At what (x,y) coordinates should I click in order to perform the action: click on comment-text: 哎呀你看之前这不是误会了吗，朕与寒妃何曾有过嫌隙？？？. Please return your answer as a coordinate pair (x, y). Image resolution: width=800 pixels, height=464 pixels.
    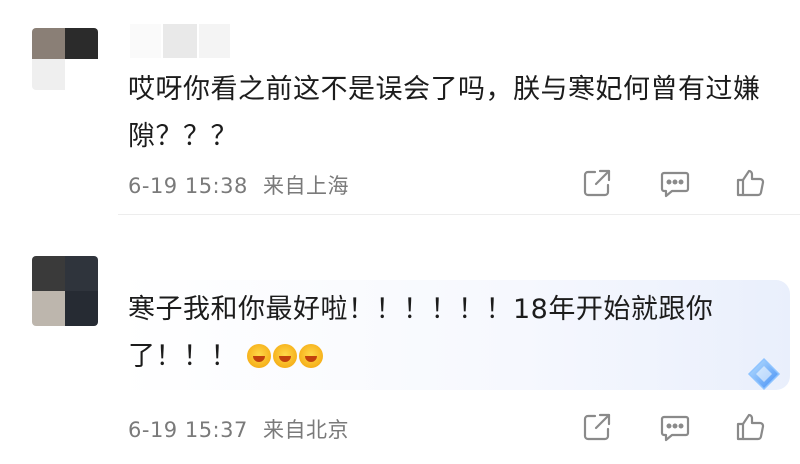
    Looking at the image, I should click on (444, 113).